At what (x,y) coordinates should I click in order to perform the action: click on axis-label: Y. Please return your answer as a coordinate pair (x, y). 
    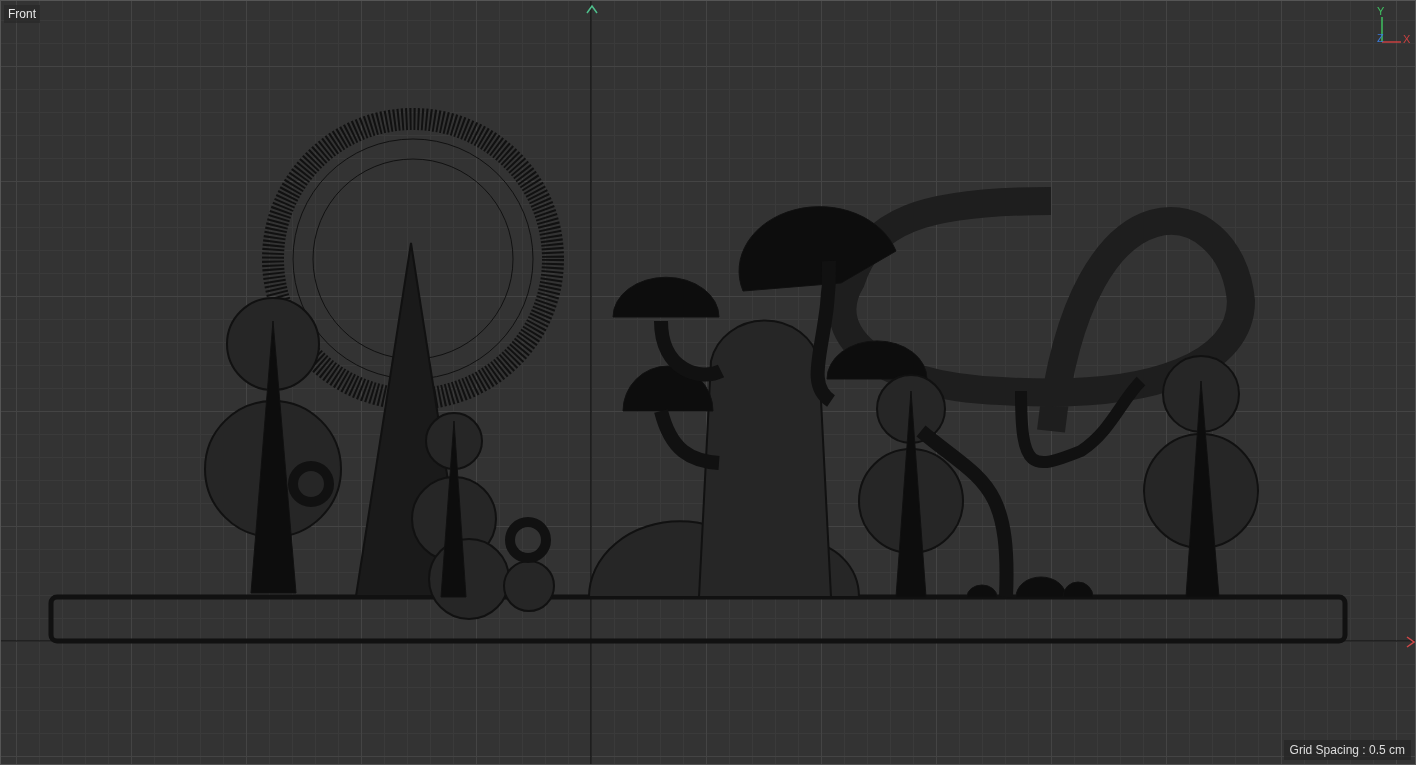
    Looking at the image, I should click on (1381, 11).